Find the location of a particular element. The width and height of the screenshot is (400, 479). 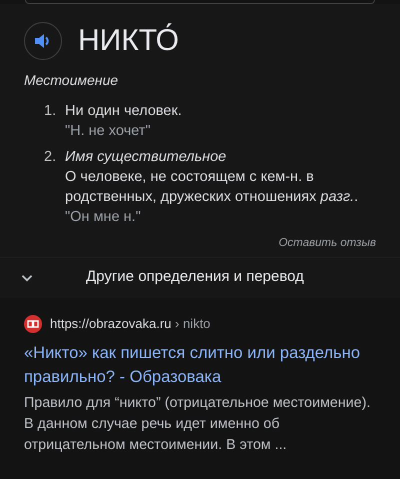

definition-example: "Он мне н." is located at coordinates (103, 217).